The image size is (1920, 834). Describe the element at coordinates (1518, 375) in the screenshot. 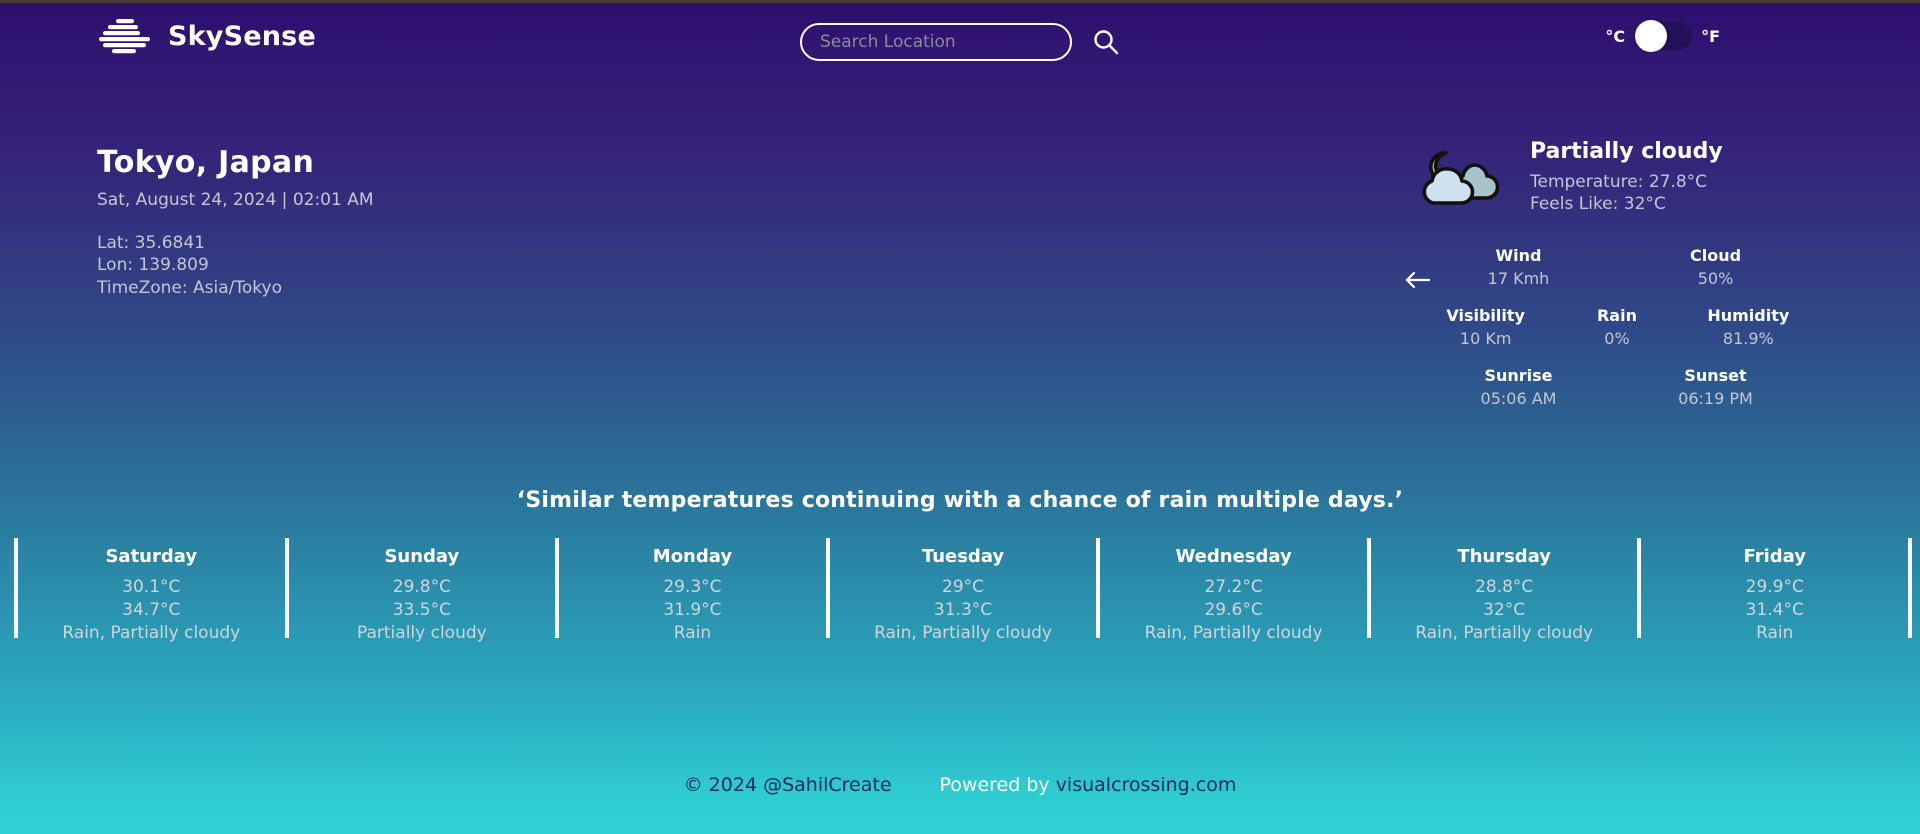

I see `stat-label: Sunrise` at that location.